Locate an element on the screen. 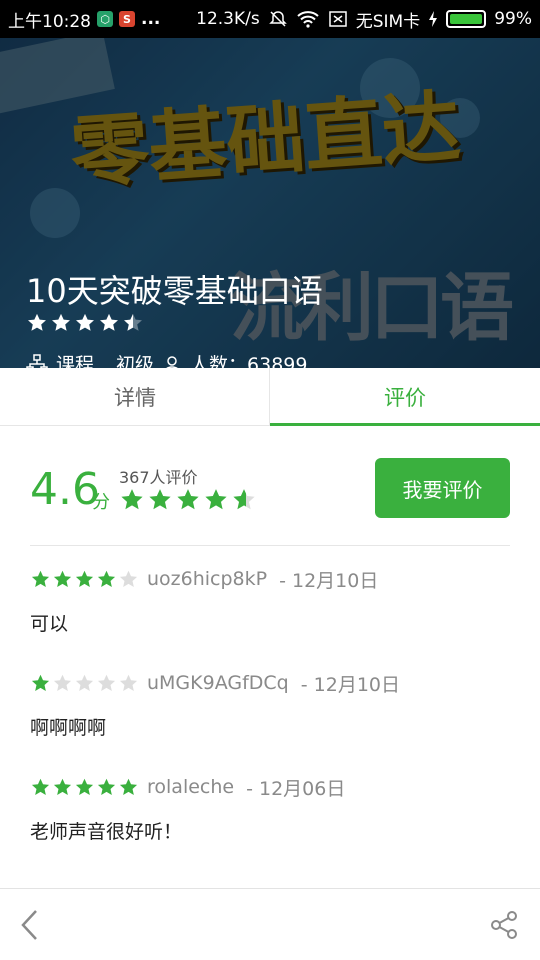  category-tree-icon is located at coordinates (37, 360).